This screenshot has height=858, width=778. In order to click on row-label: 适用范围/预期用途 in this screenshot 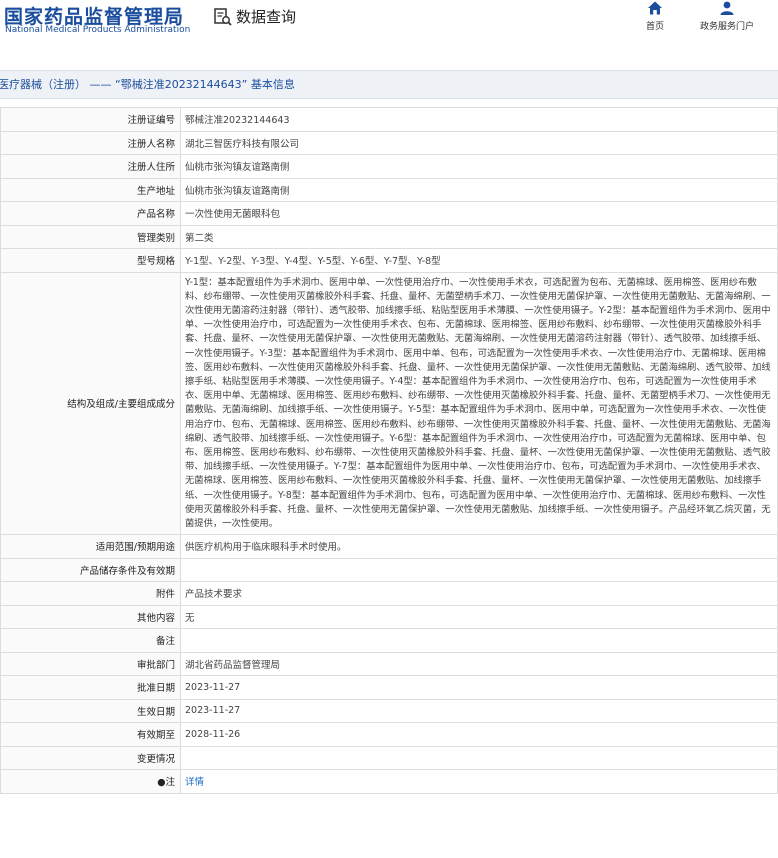, I will do `click(90, 546)`.